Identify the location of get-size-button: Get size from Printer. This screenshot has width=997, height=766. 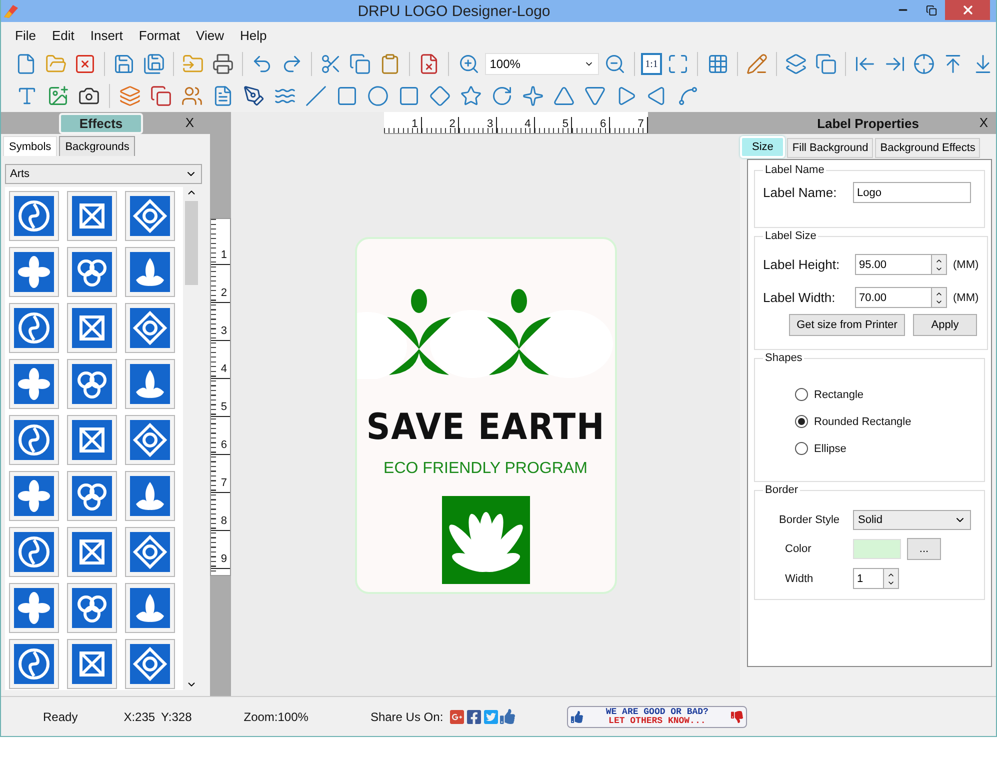
(847, 325).